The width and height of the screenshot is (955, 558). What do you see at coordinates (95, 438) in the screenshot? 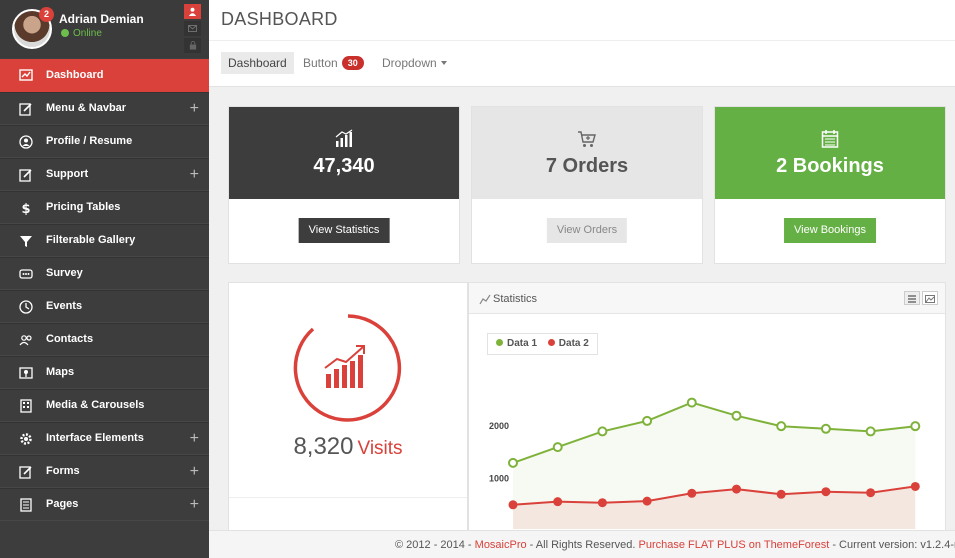
I see `sidebar-item-label: Interface Elements` at bounding box center [95, 438].